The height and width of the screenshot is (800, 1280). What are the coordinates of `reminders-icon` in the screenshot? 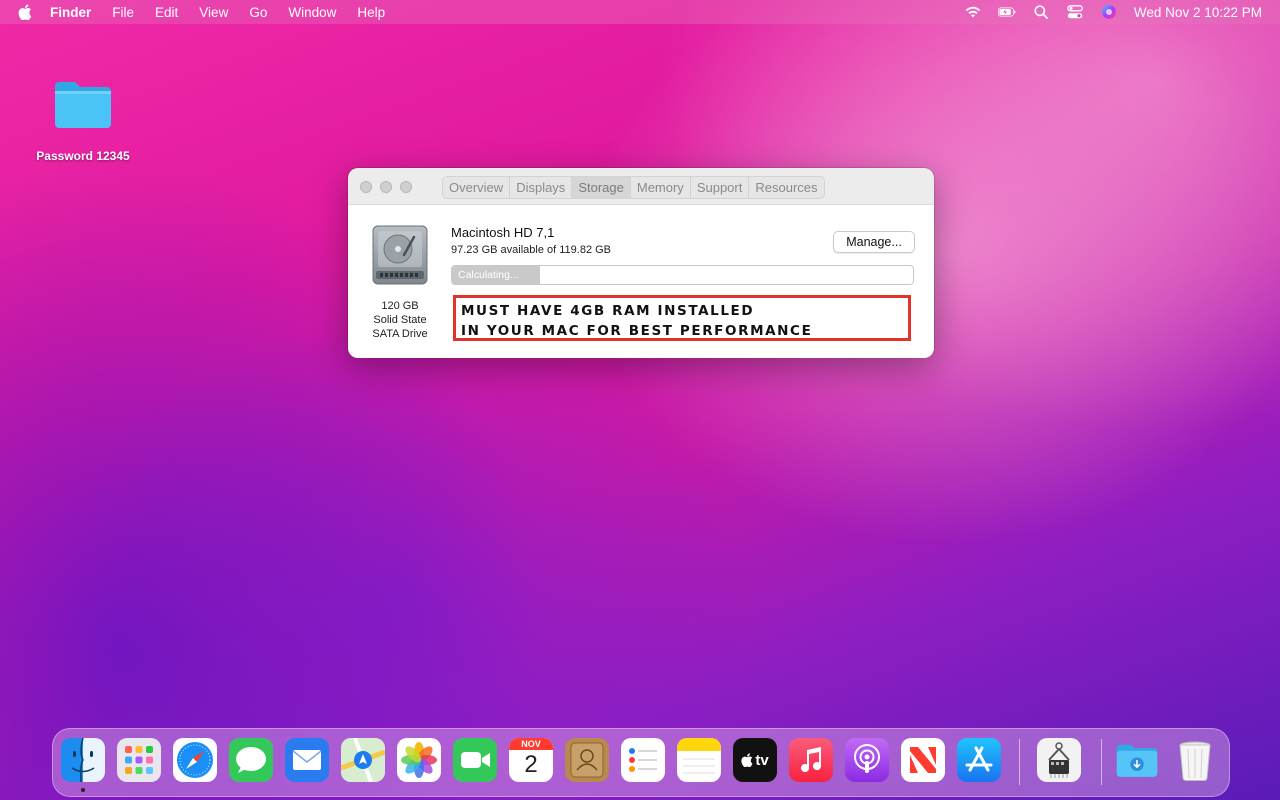 It's located at (643, 760).